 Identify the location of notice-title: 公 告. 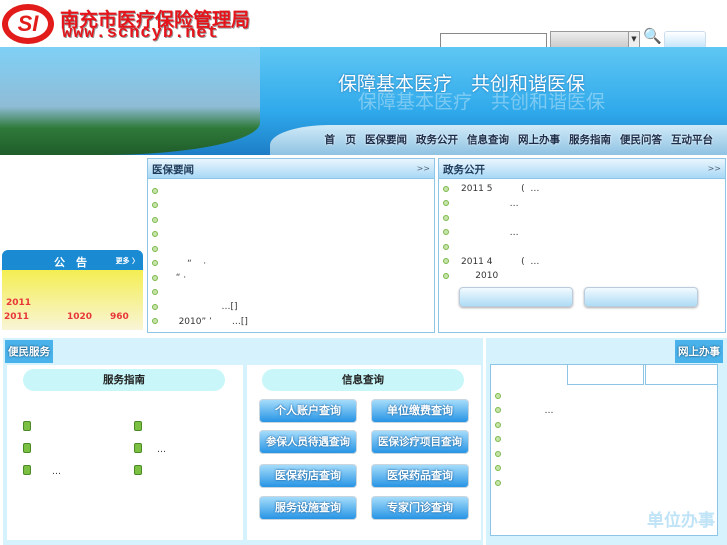
(70, 262).